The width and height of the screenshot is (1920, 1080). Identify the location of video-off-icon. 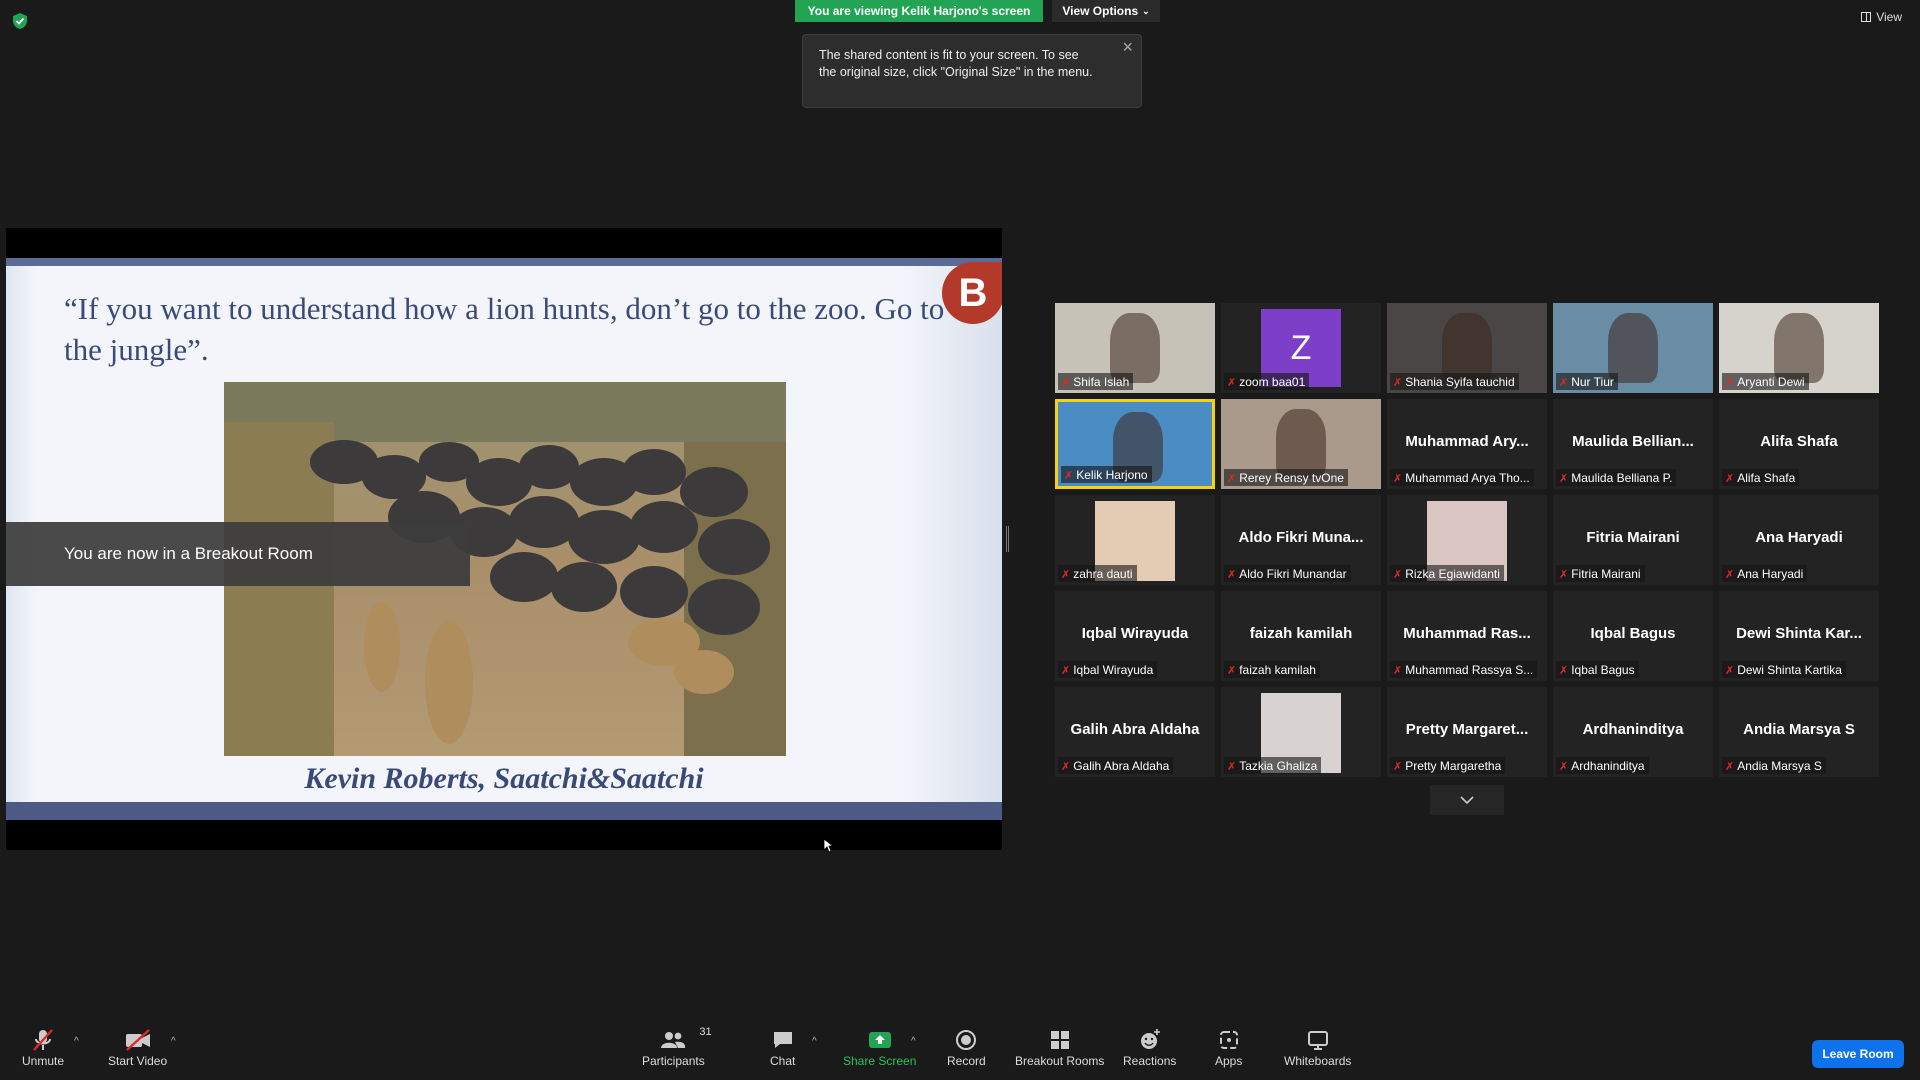
(137, 1040).